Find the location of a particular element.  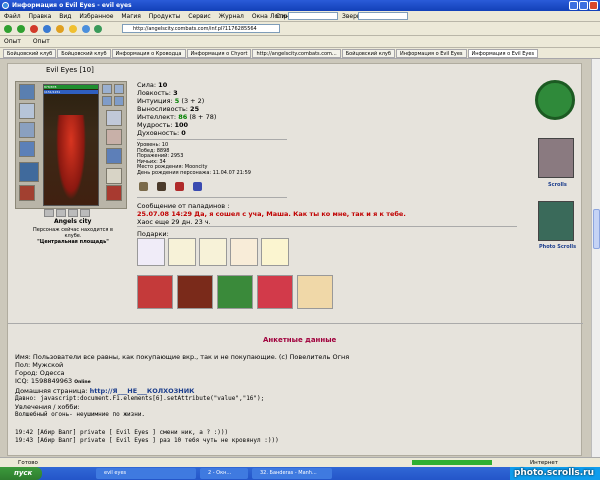

boots-left-slot is located at coordinates (27, 193).